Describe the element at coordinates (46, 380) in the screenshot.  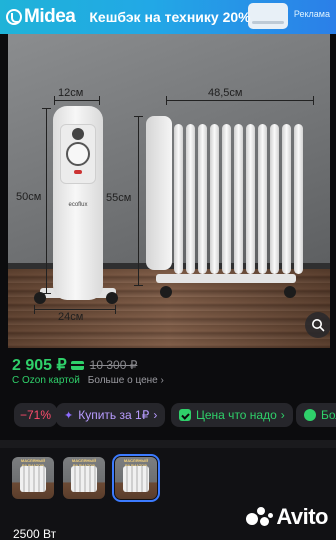
I see `ozon-card-label: С Ozon картой` at that location.